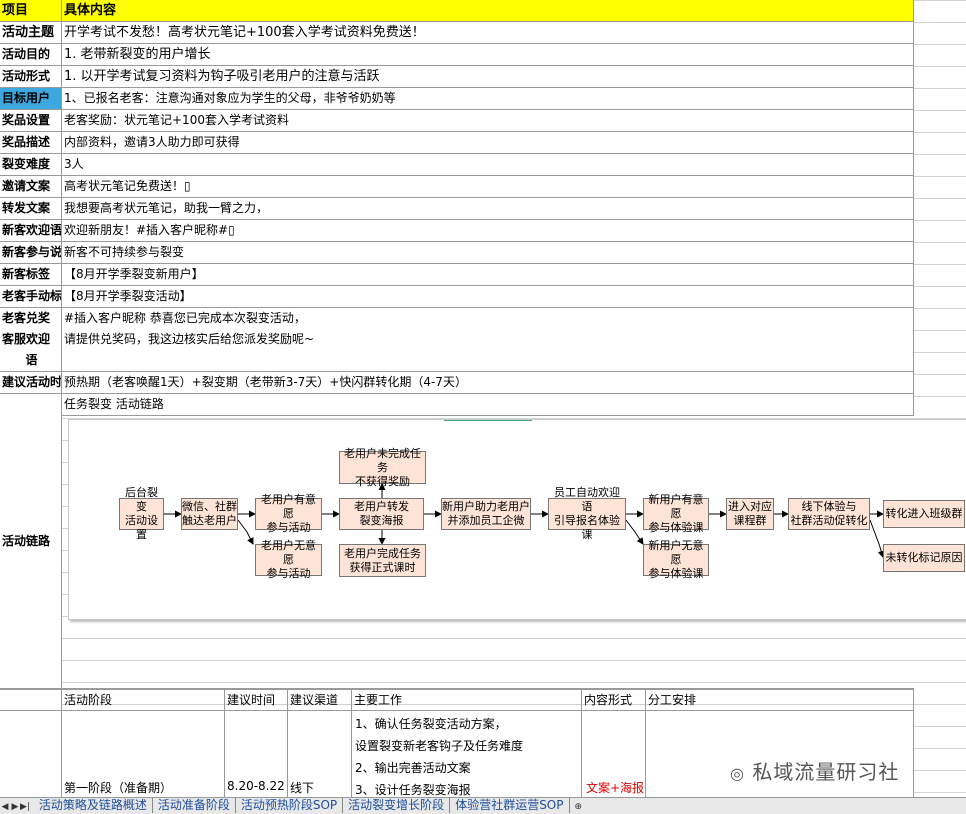 The height and width of the screenshot is (814, 966). What do you see at coordinates (31, 32) in the screenshot?
I see `row-label: 活动主题` at bounding box center [31, 32].